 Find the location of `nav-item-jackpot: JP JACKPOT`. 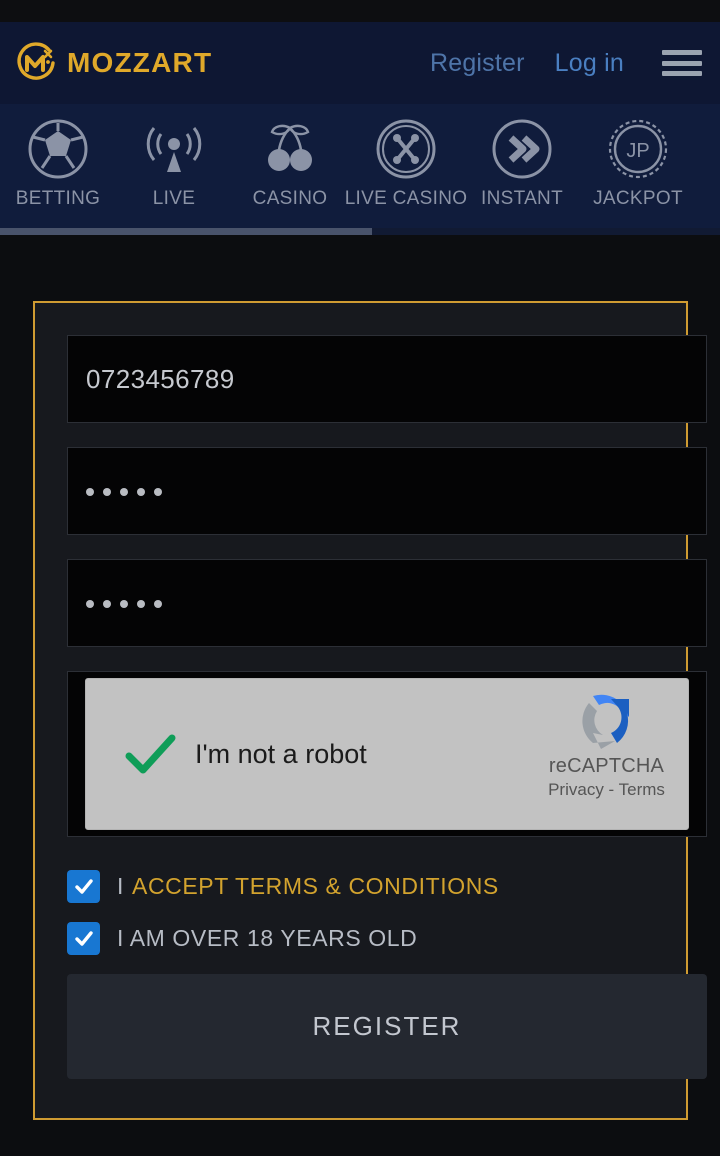

nav-item-jackpot: JP JACKPOT is located at coordinates (638, 157).